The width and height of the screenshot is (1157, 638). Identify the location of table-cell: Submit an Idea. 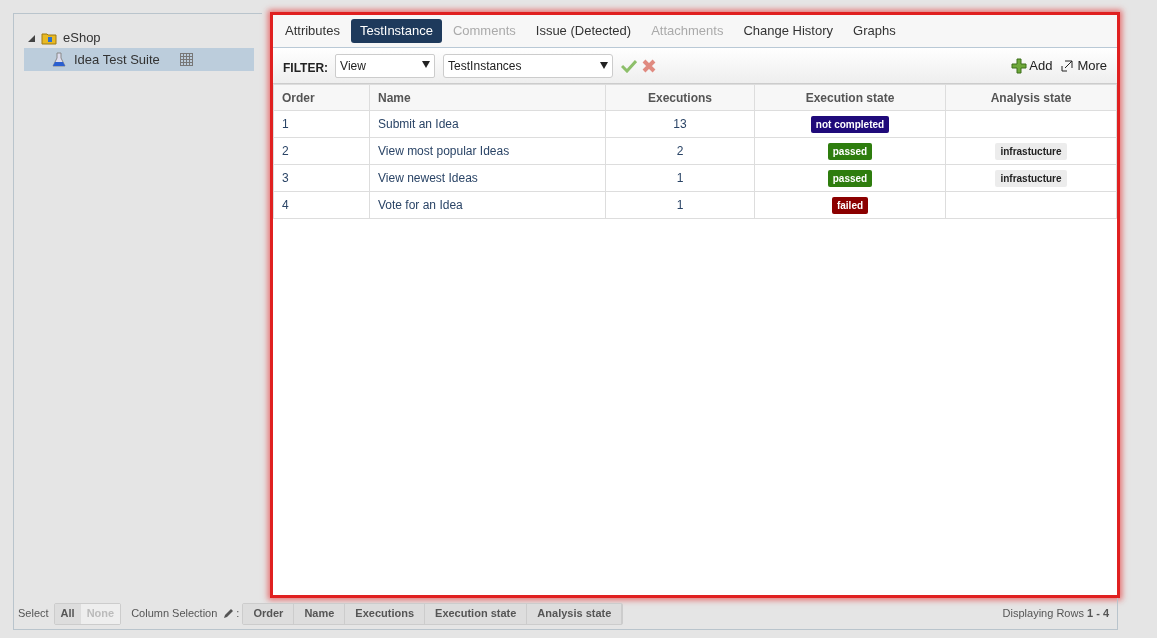
(487, 124).